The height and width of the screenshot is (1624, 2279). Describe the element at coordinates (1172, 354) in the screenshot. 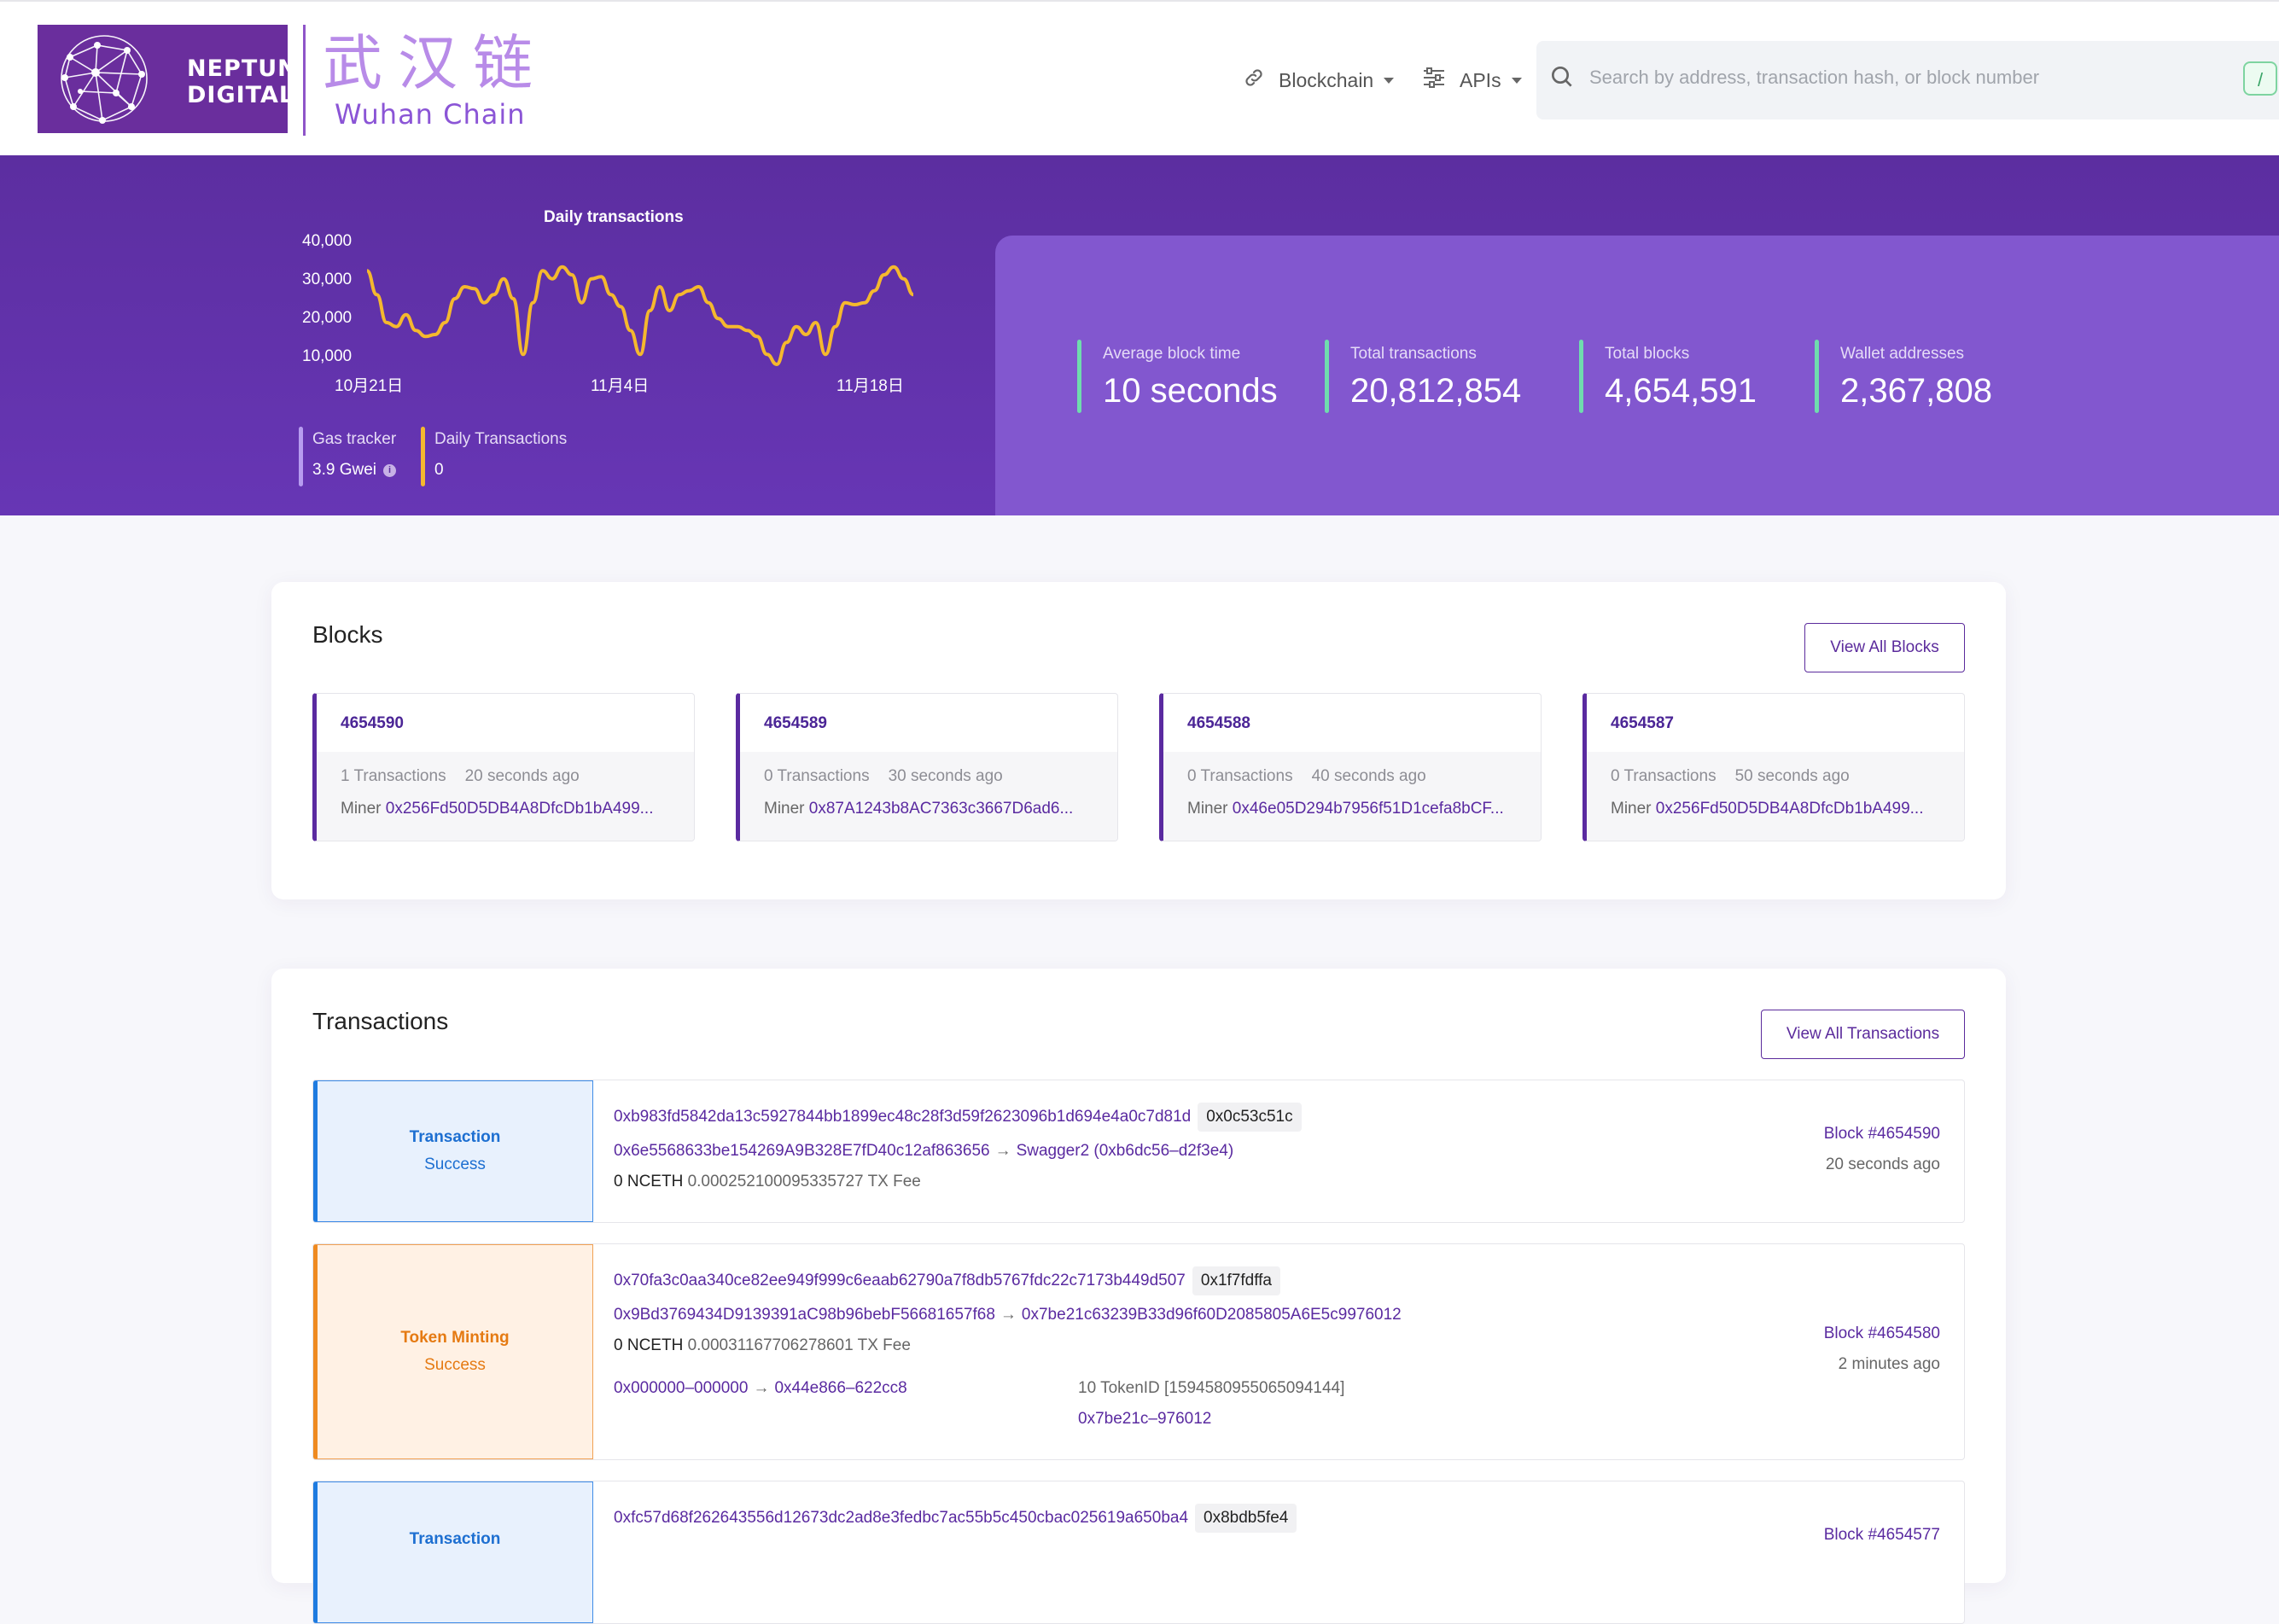

I see `stat-label: Average block time` at that location.